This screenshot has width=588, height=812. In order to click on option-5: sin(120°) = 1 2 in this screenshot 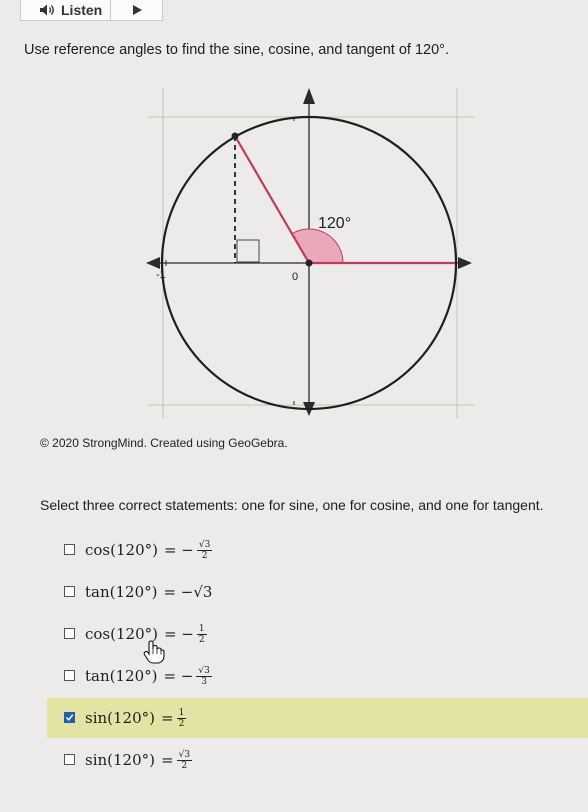, I will do `click(317, 718)`.